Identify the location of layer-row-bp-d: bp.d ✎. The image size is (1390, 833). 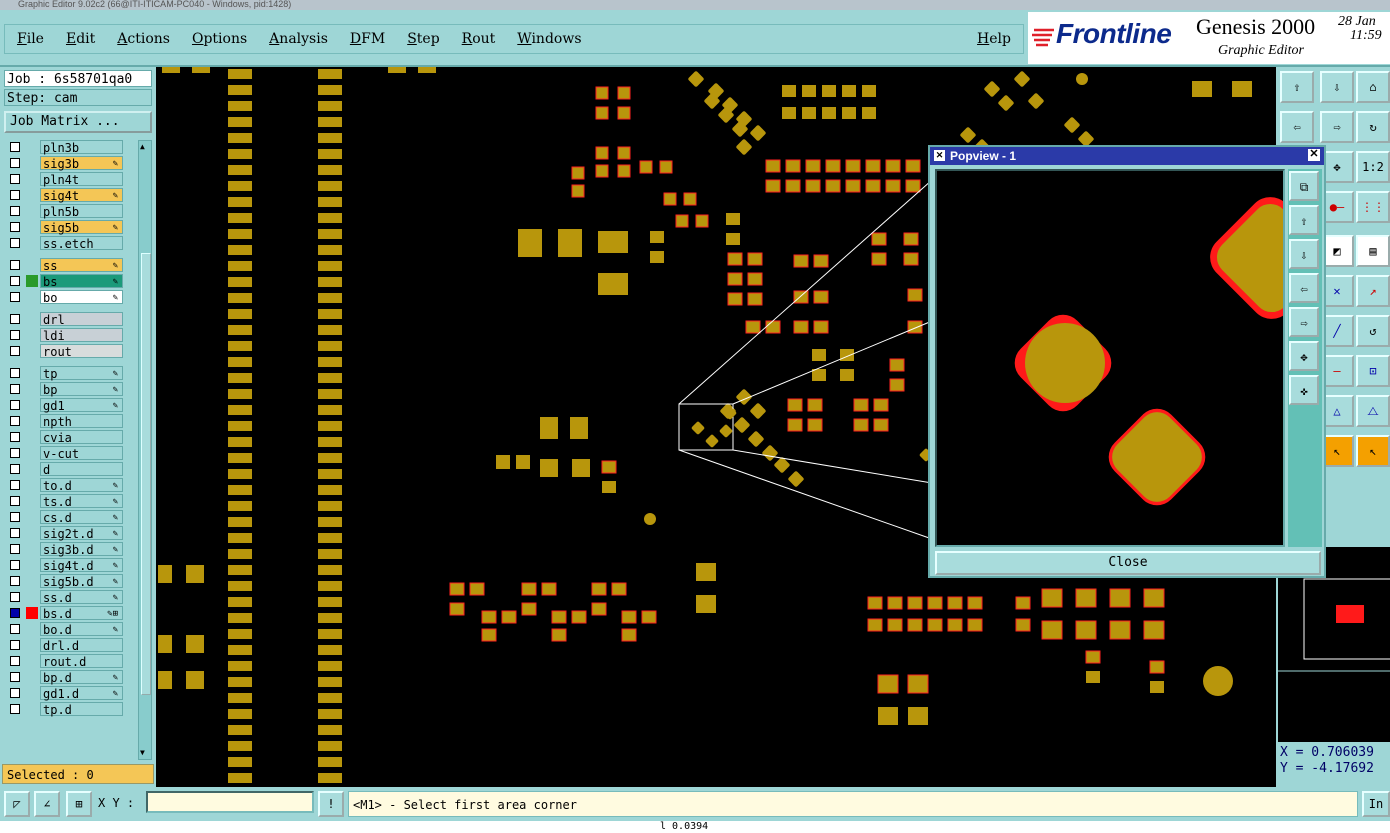
(65, 677).